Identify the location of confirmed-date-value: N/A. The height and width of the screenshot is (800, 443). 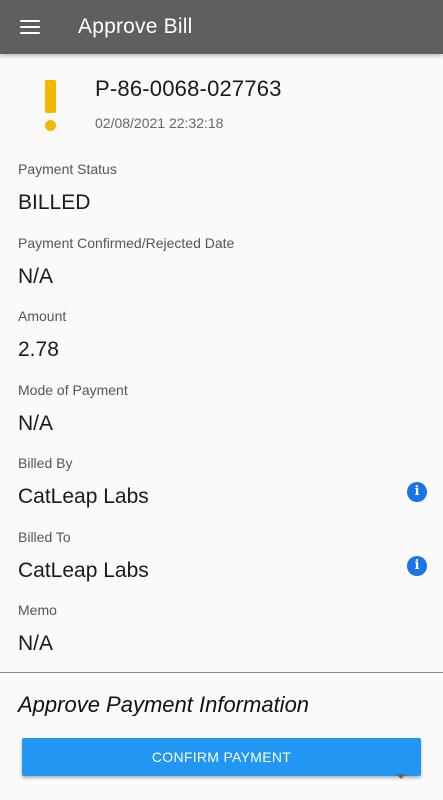
(36, 276).